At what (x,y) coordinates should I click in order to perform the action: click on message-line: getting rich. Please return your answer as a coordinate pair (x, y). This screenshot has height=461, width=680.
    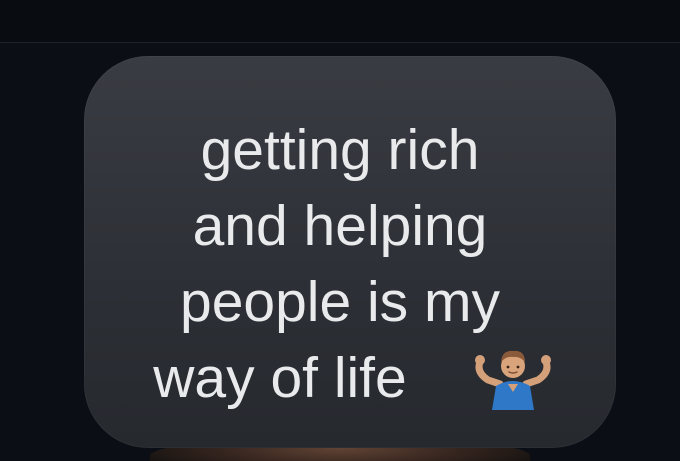
    Looking at the image, I should click on (340, 150).